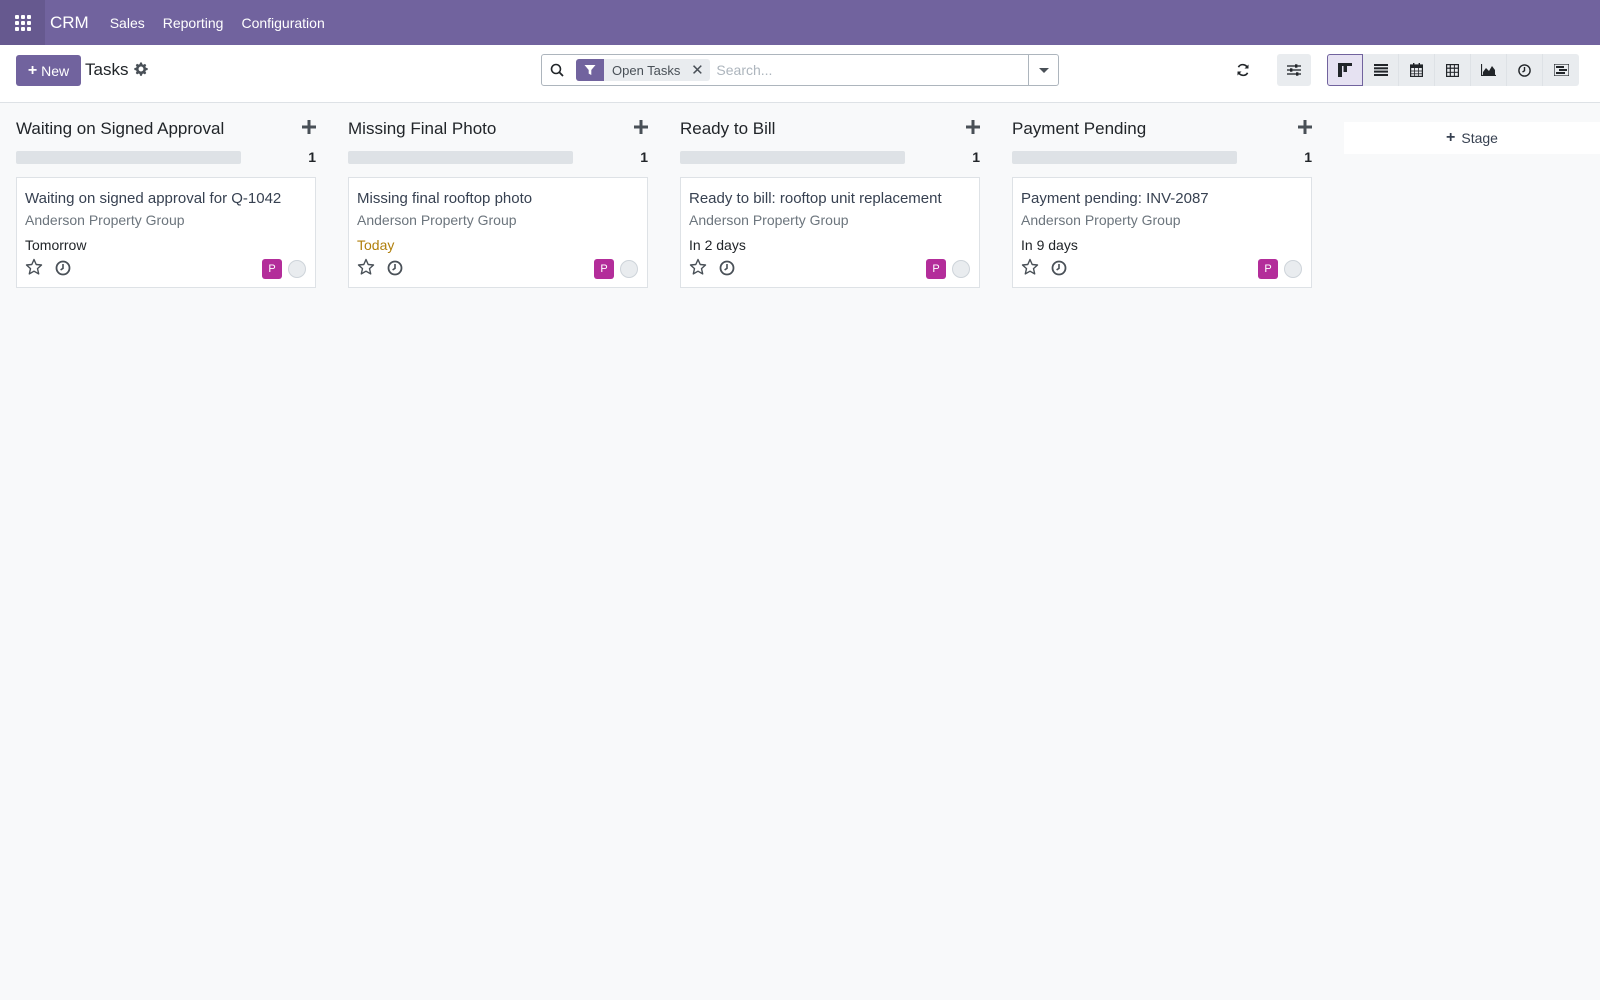  I want to click on list-icon, so click(1380, 70).